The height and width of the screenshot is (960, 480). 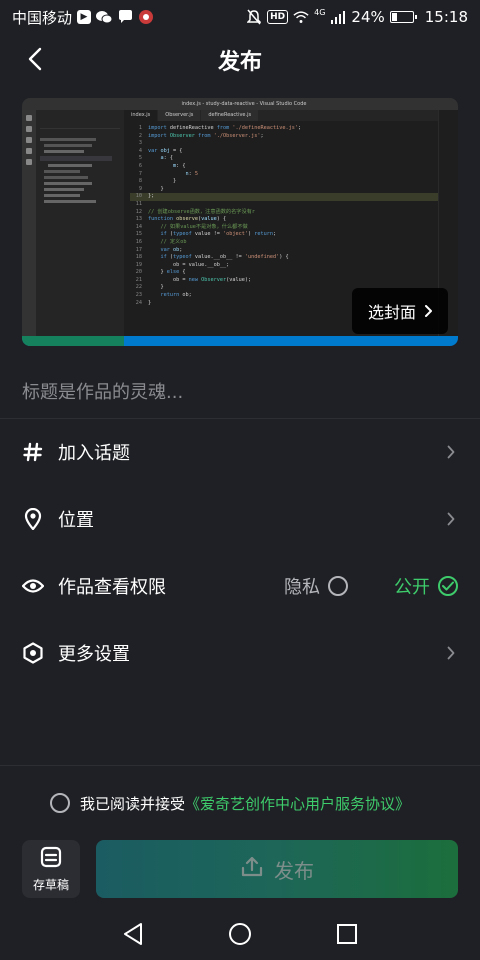 What do you see at coordinates (368, 17) in the screenshot?
I see `battery-percent: 24%` at bounding box center [368, 17].